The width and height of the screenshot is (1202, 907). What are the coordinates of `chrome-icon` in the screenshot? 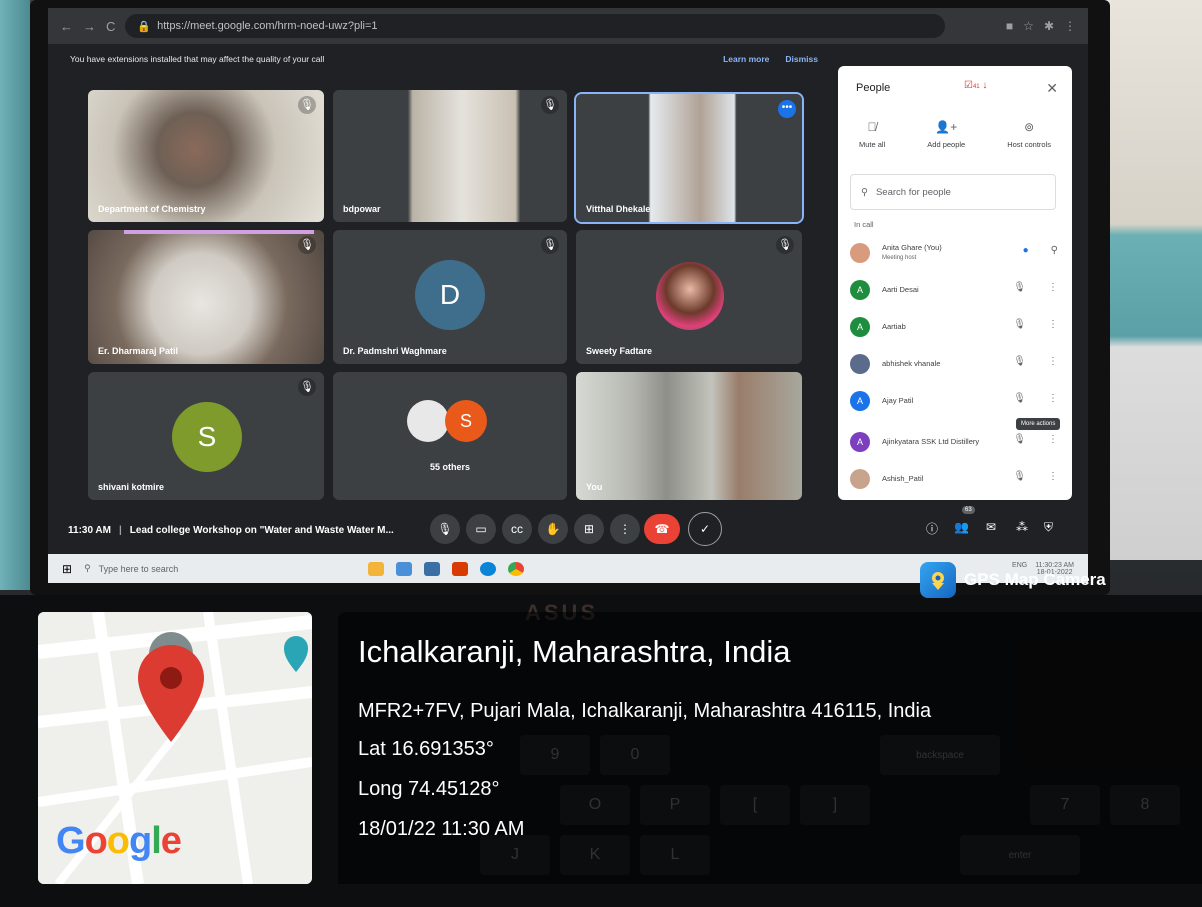 It's located at (516, 568).